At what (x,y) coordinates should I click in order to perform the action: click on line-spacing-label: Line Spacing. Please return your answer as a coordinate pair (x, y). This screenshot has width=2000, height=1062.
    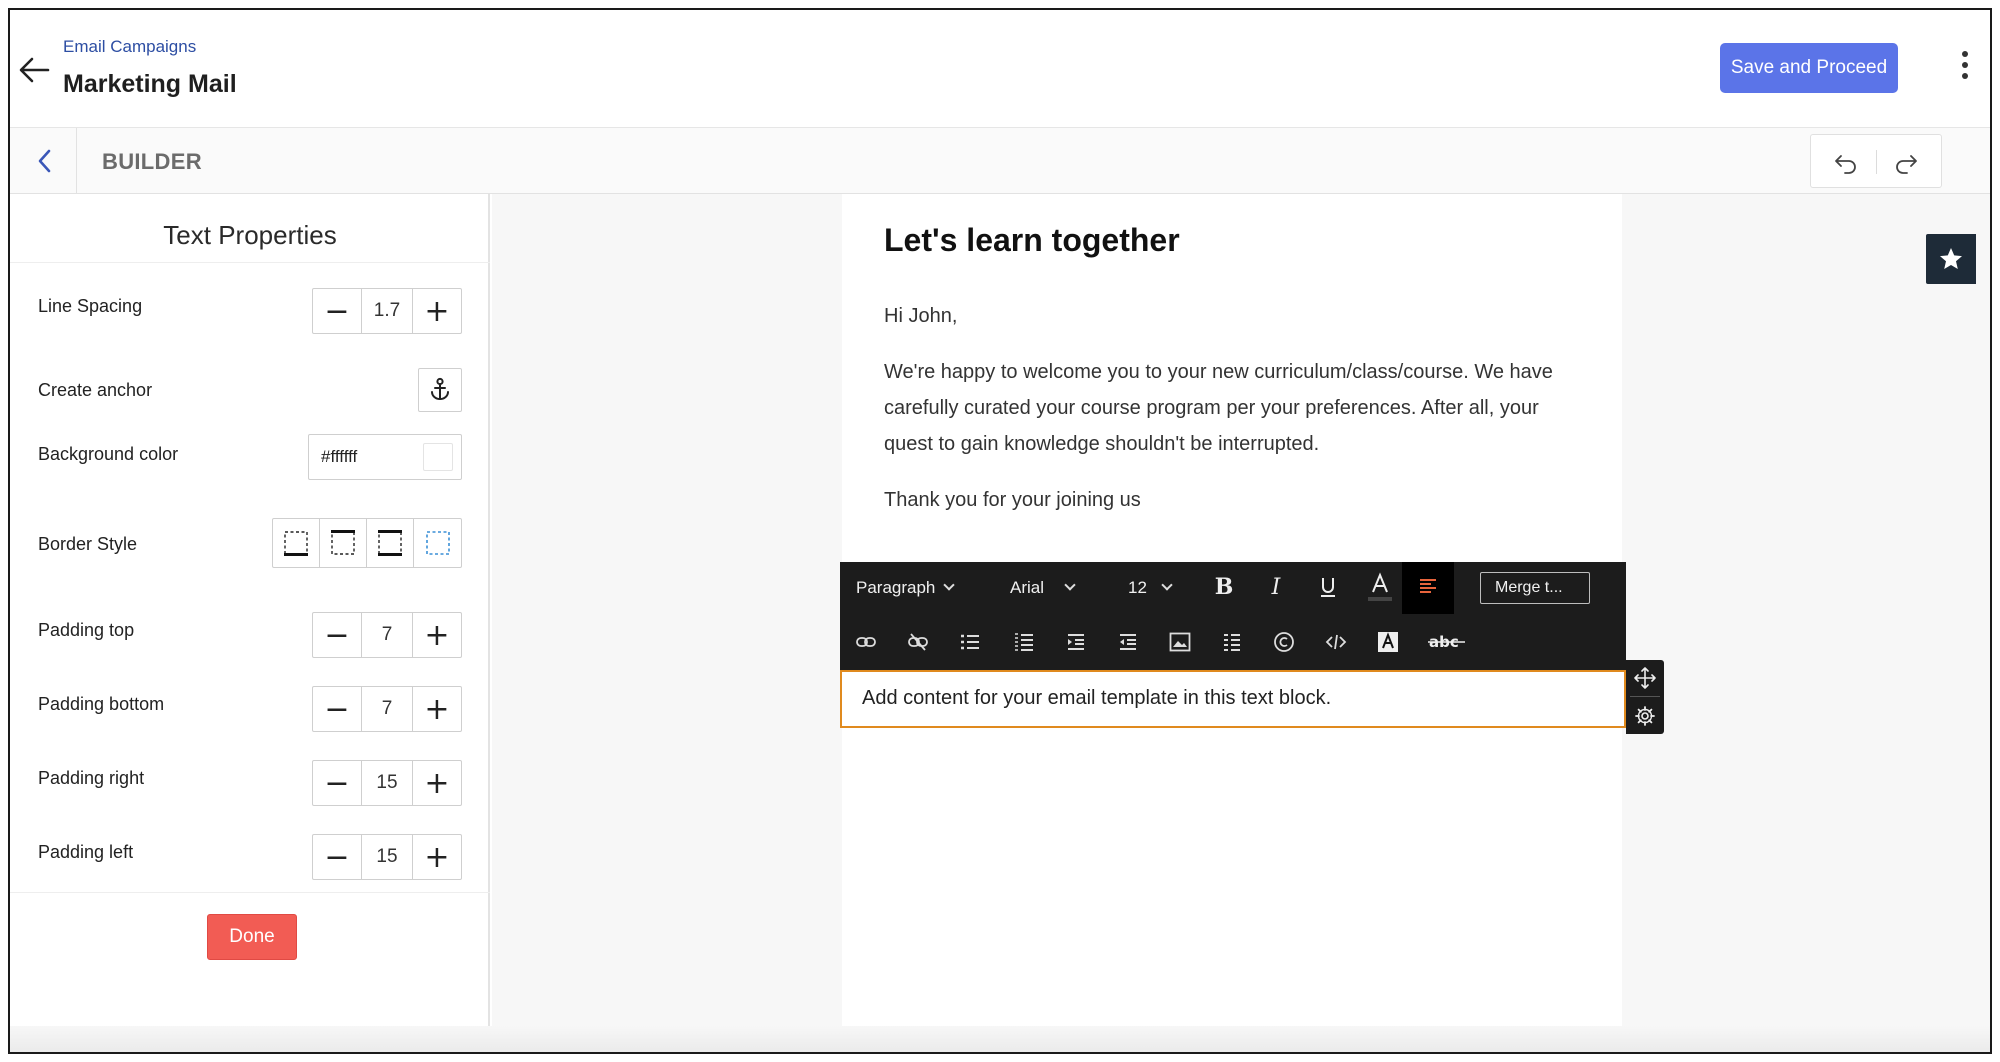
    Looking at the image, I should click on (90, 306).